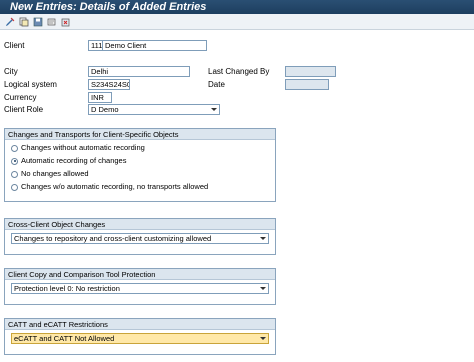 The width and height of the screenshot is (474, 362). I want to click on client-role-value: D Demo, so click(105, 109).